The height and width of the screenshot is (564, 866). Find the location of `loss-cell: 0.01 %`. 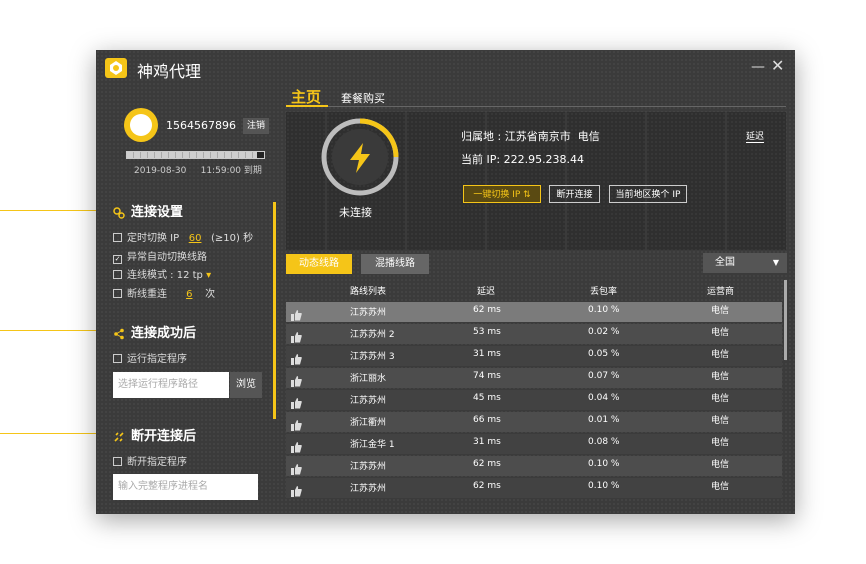

loss-cell: 0.01 % is located at coordinates (604, 420).